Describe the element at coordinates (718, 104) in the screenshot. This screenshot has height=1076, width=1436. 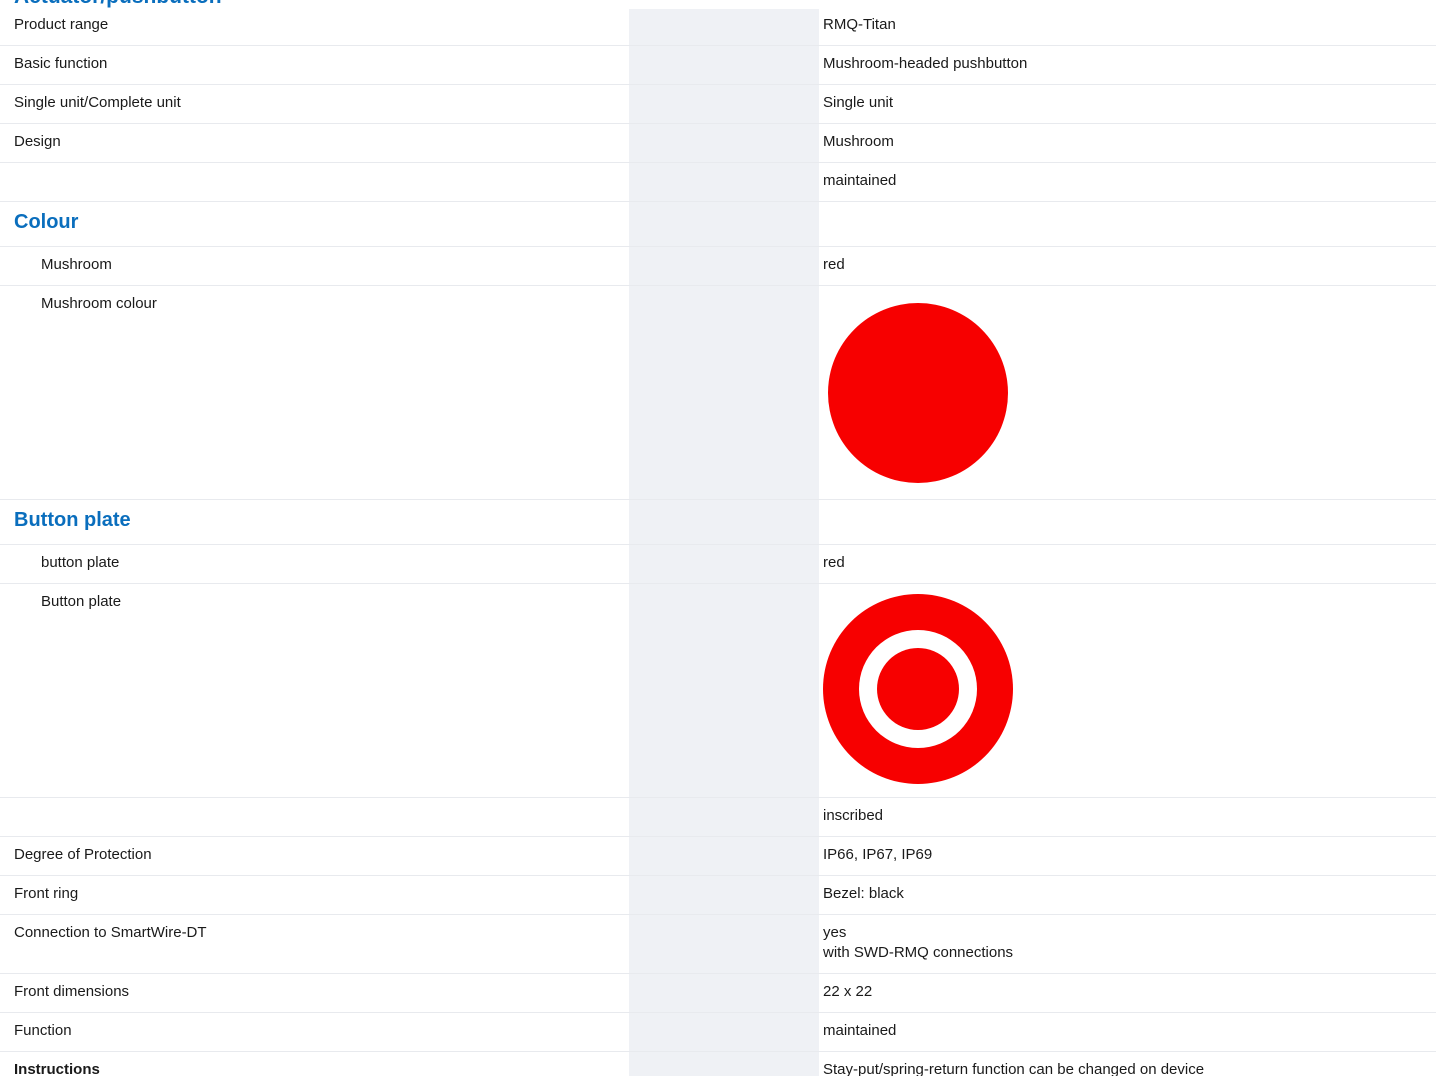
I see `table-row: Single unit/Complete unit Single unit` at that location.